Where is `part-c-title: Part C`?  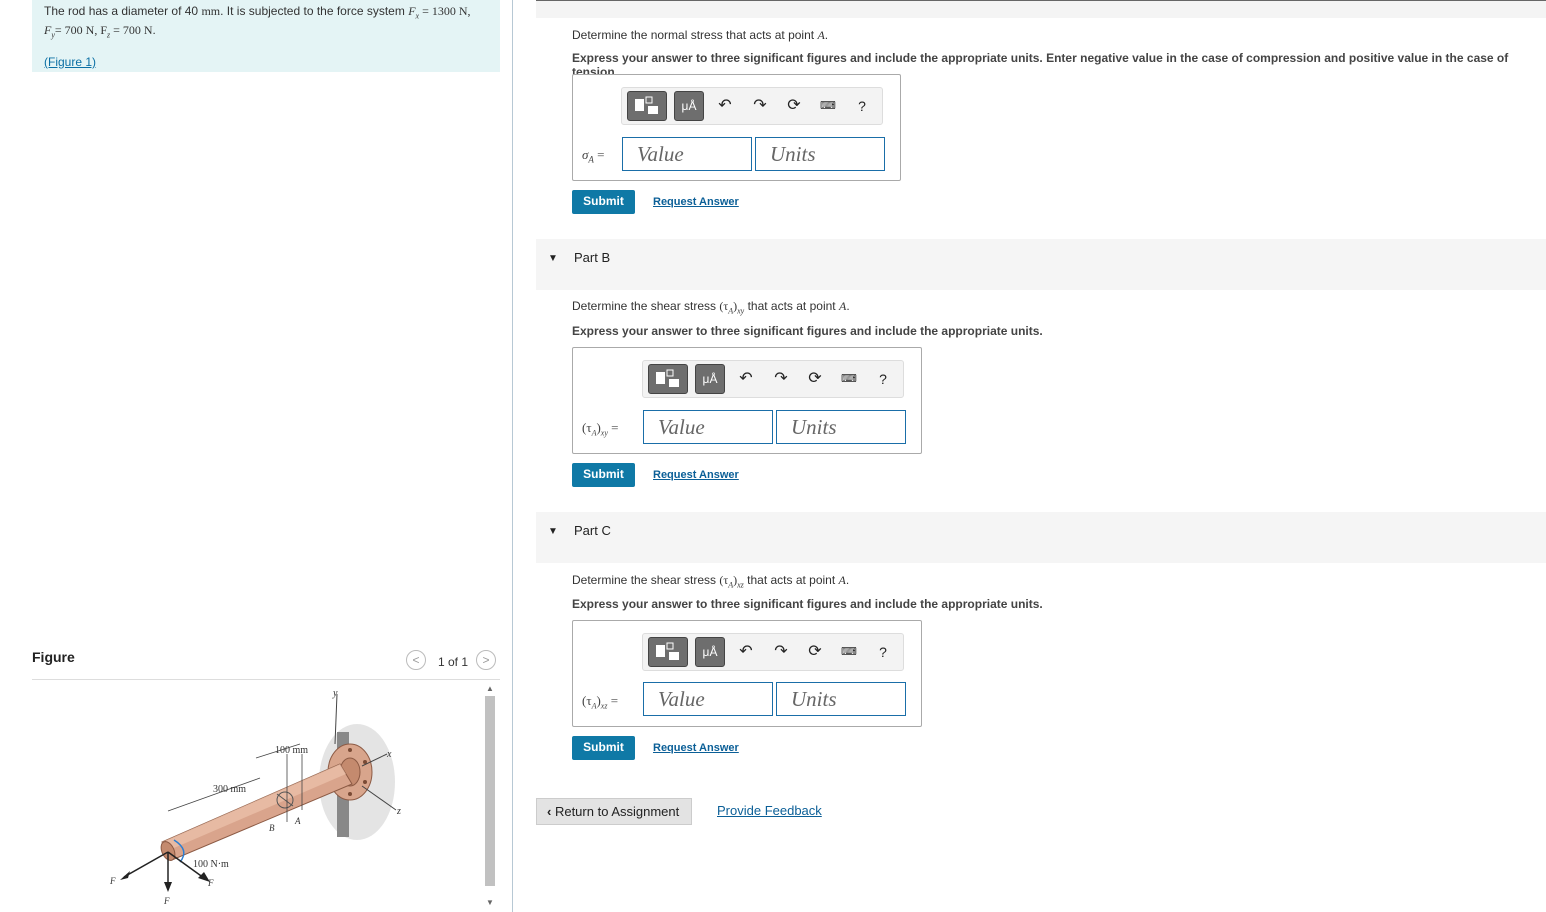
part-c-title: Part C is located at coordinates (592, 530).